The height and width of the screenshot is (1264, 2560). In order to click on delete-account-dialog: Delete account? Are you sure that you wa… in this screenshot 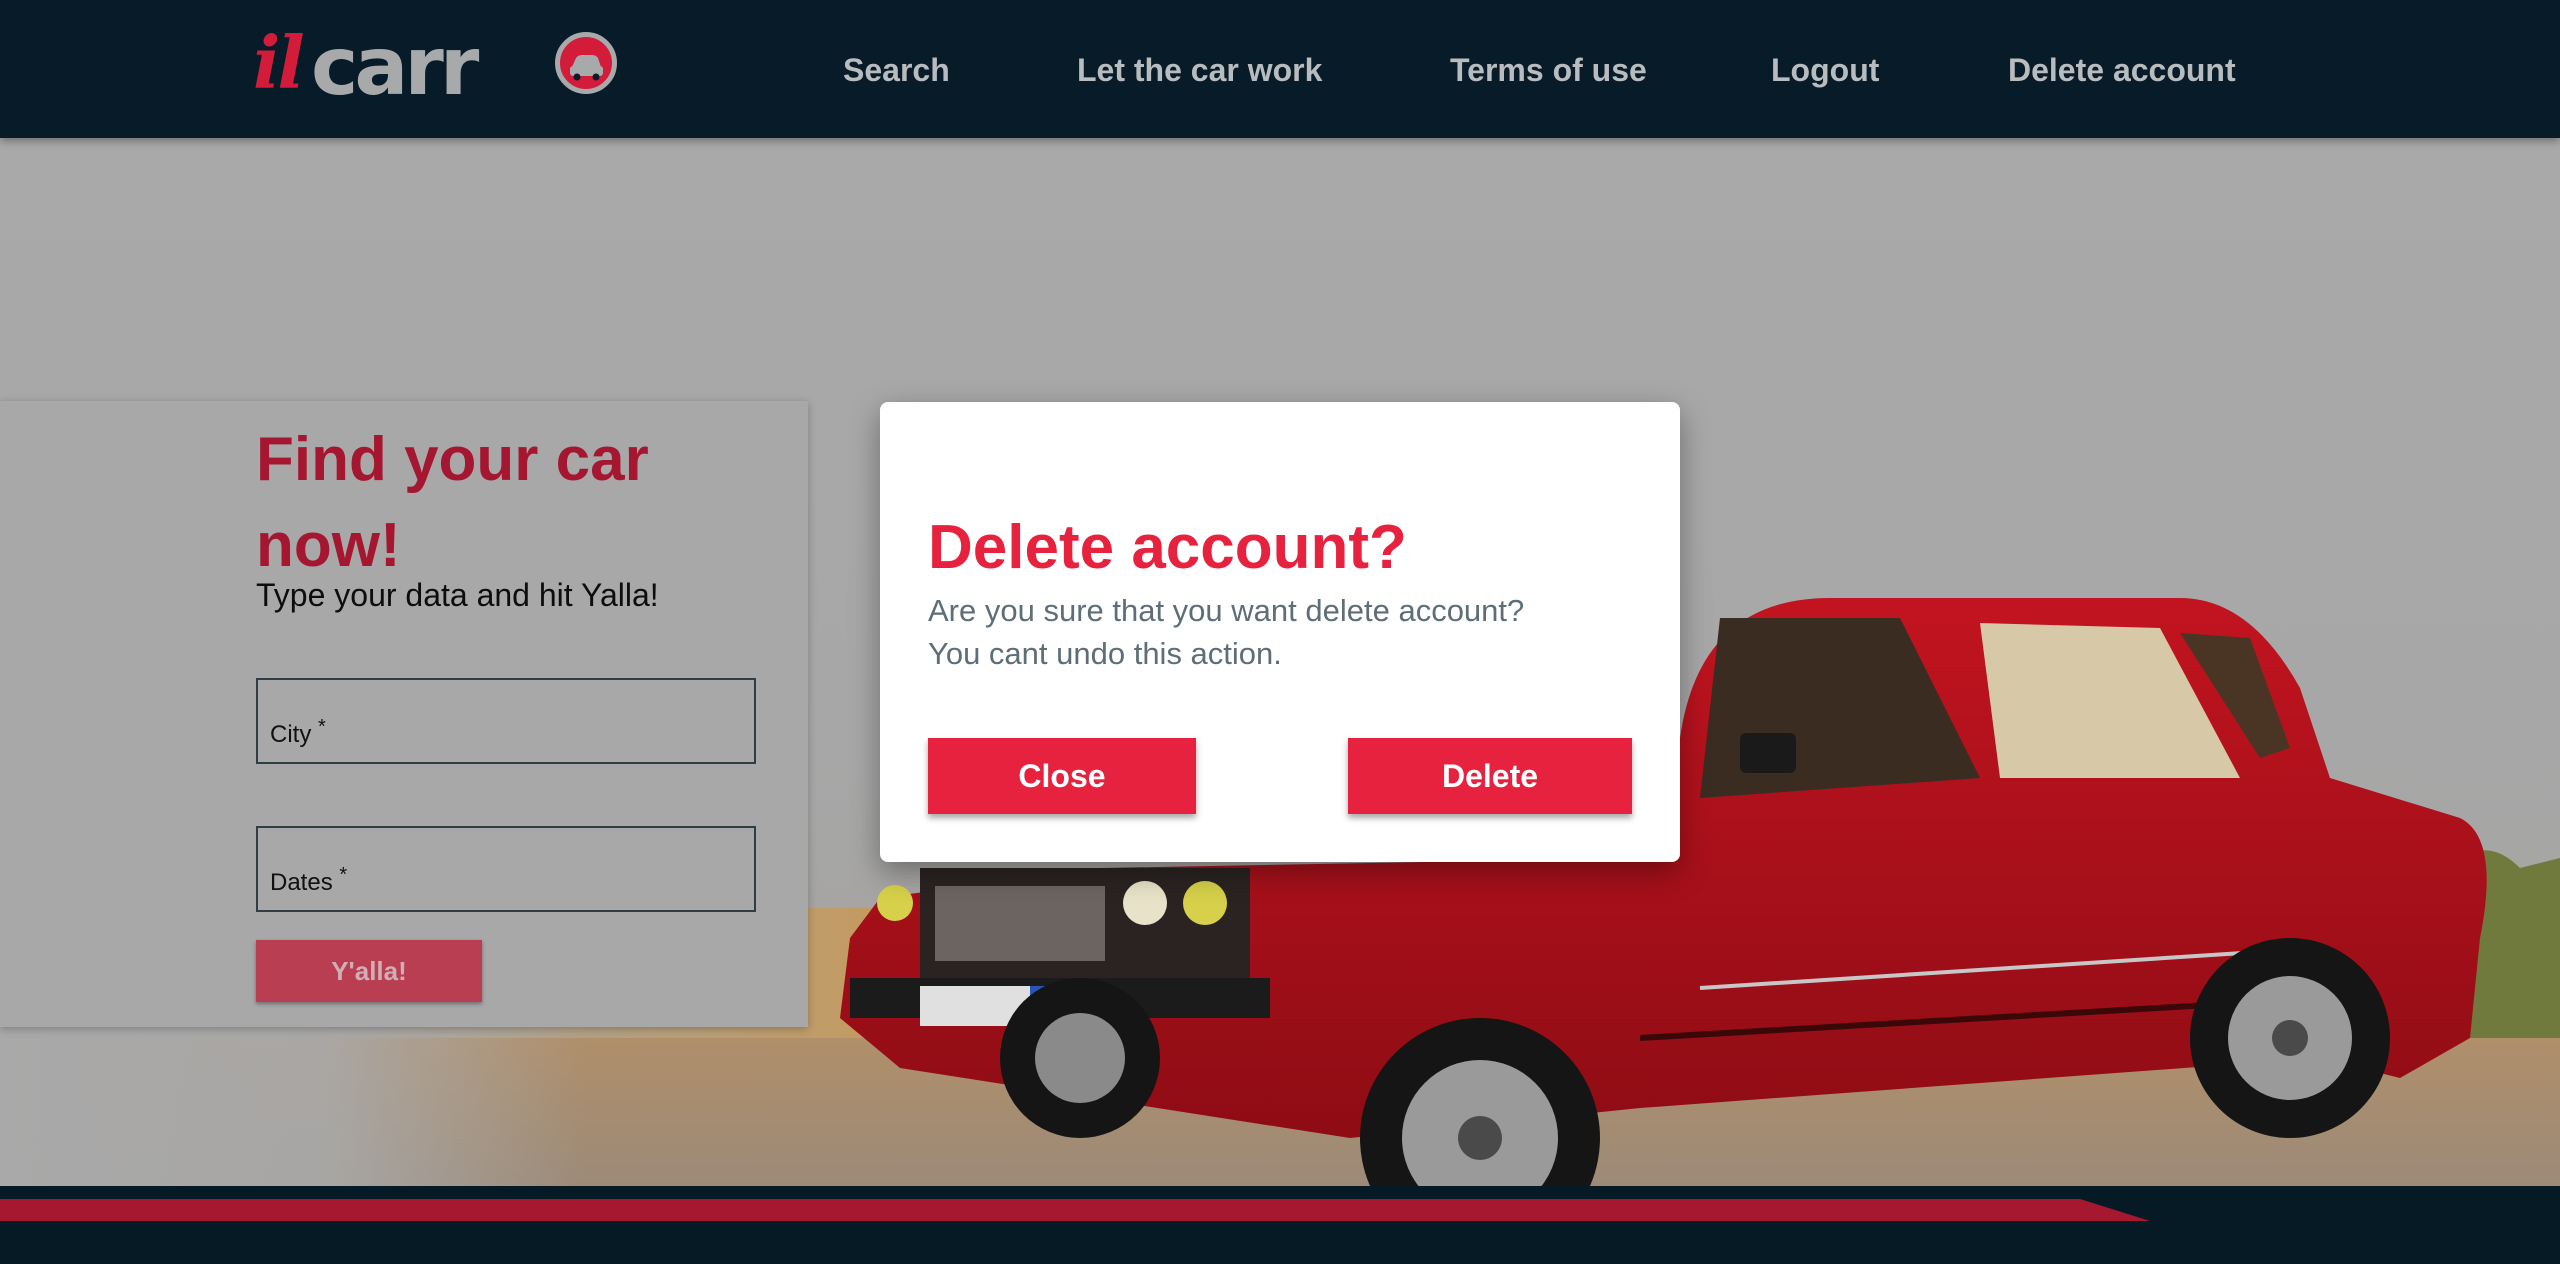, I will do `click(1280, 632)`.